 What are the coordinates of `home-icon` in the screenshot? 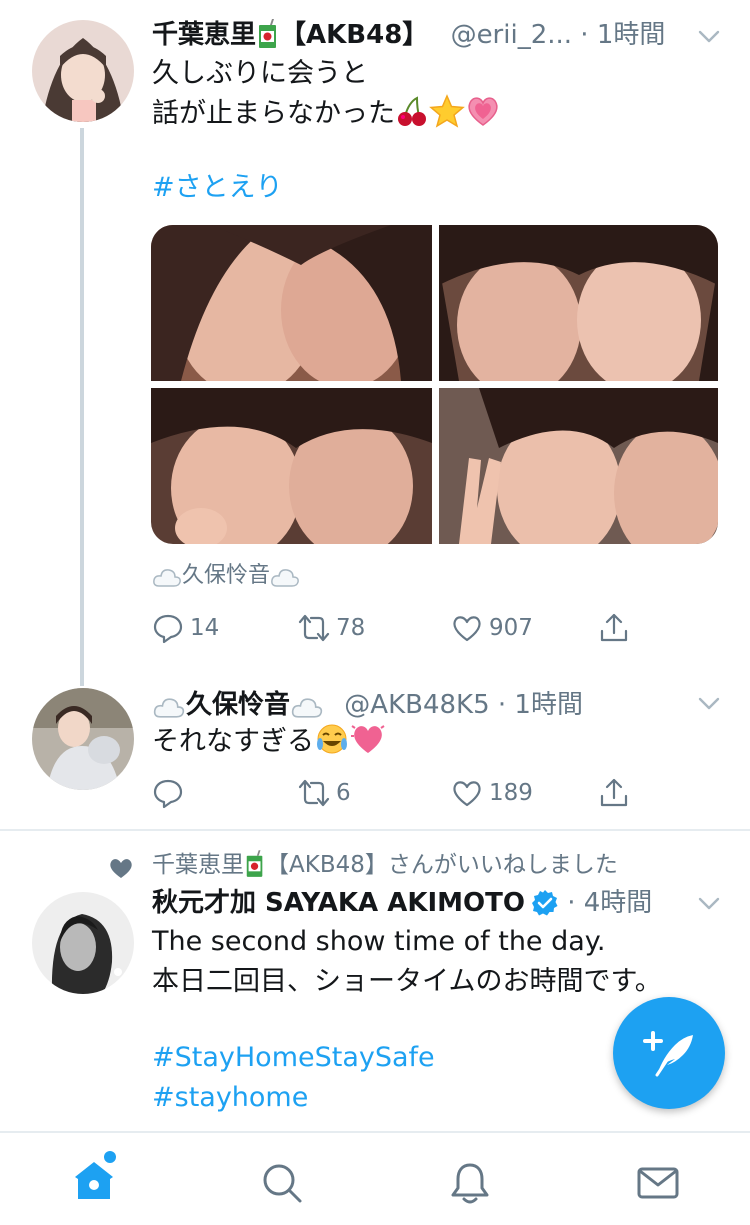 It's located at (94, 1180).